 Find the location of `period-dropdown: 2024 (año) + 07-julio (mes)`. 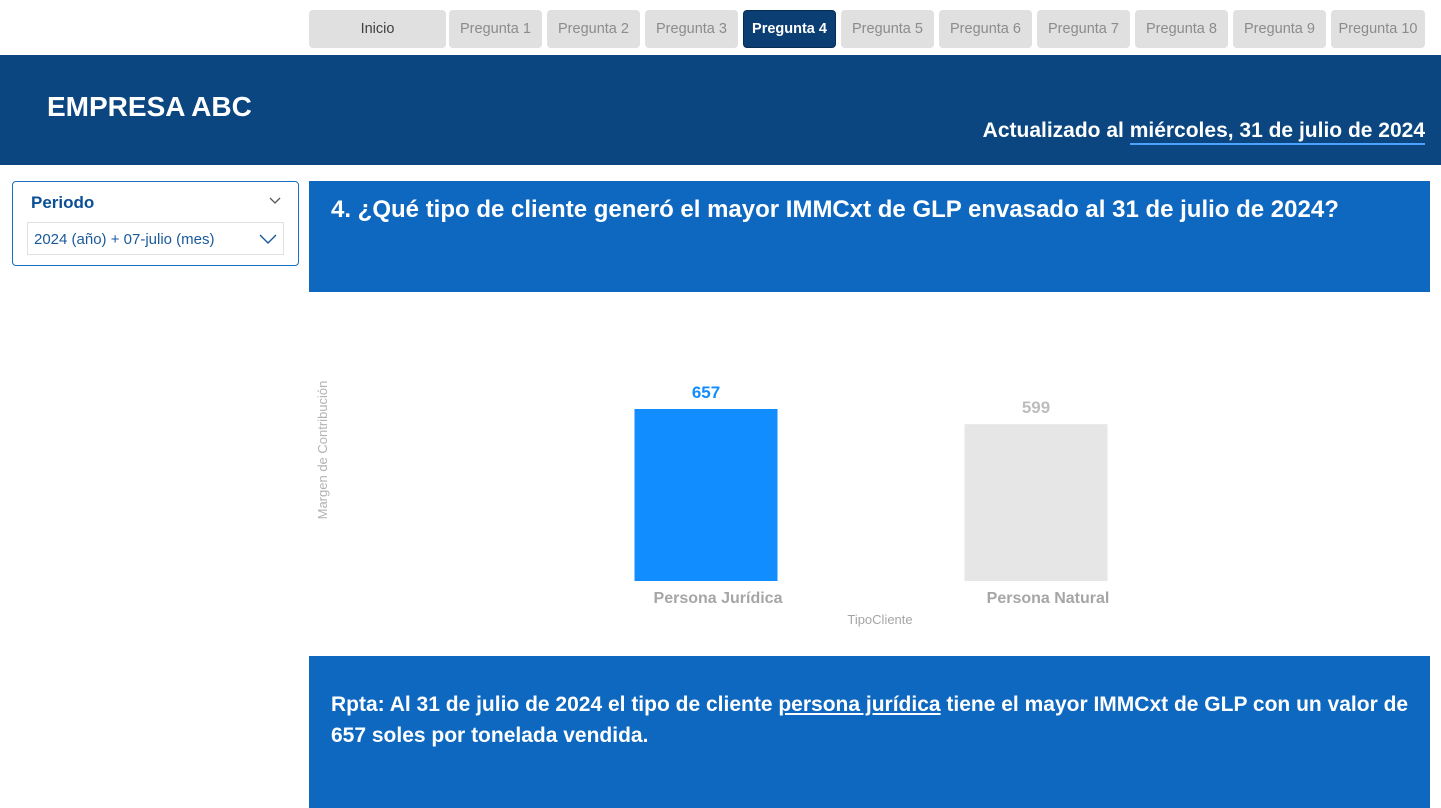

period-dropdown: 2024 (año) + 07-julio (mes) is located at coordinates (155, 238).